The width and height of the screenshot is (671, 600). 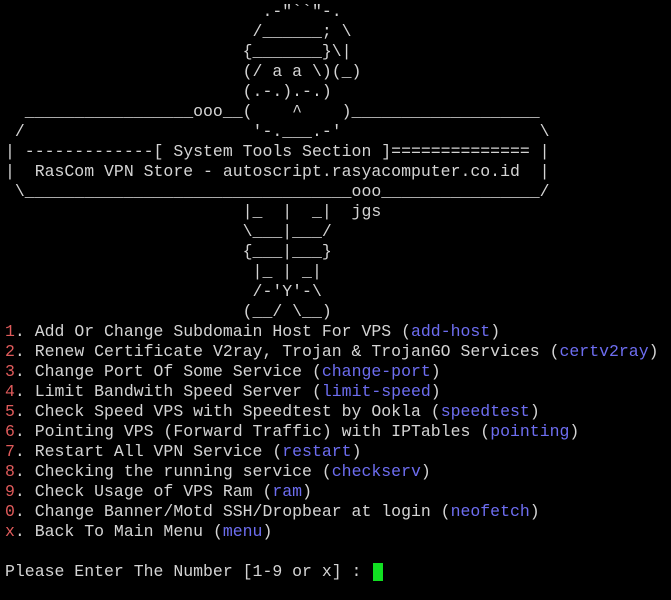 What do you see at coordinates (163, 291) in the screenshot?
I see `banner-line: /-'Y'-\` at bounding box center [163, 291].